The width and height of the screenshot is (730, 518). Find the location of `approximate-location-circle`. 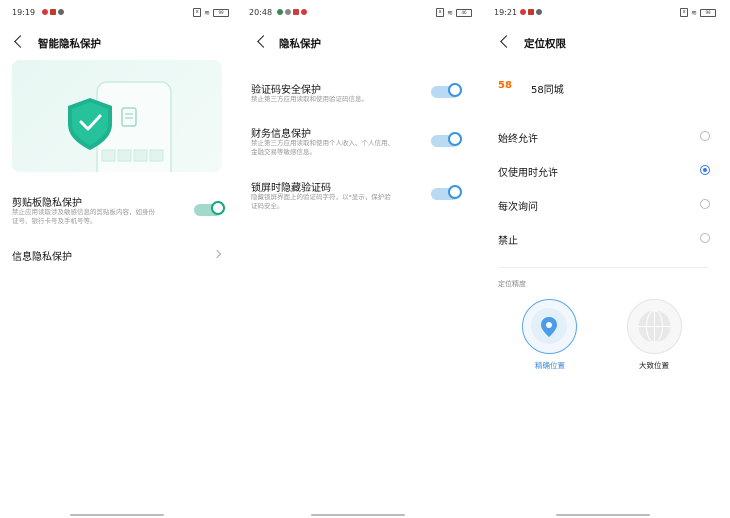

approximate-location-circle is located at coordinates (654, 326).